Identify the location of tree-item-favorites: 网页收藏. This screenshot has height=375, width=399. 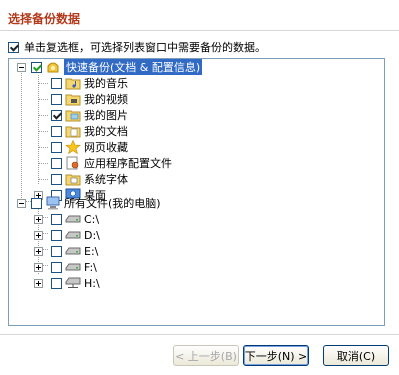
(89, 147).